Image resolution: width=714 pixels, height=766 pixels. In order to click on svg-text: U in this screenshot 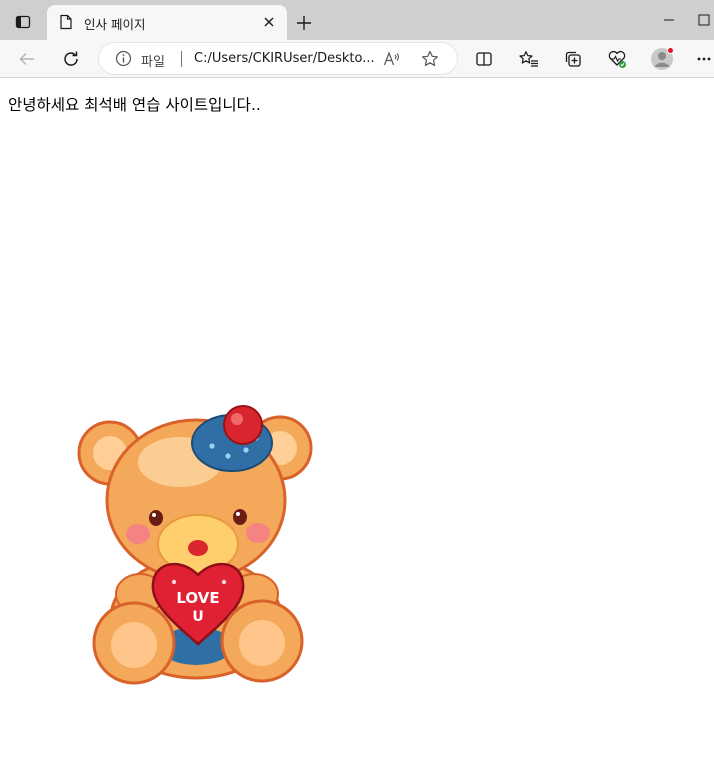, I will do `click(197, 617)`.